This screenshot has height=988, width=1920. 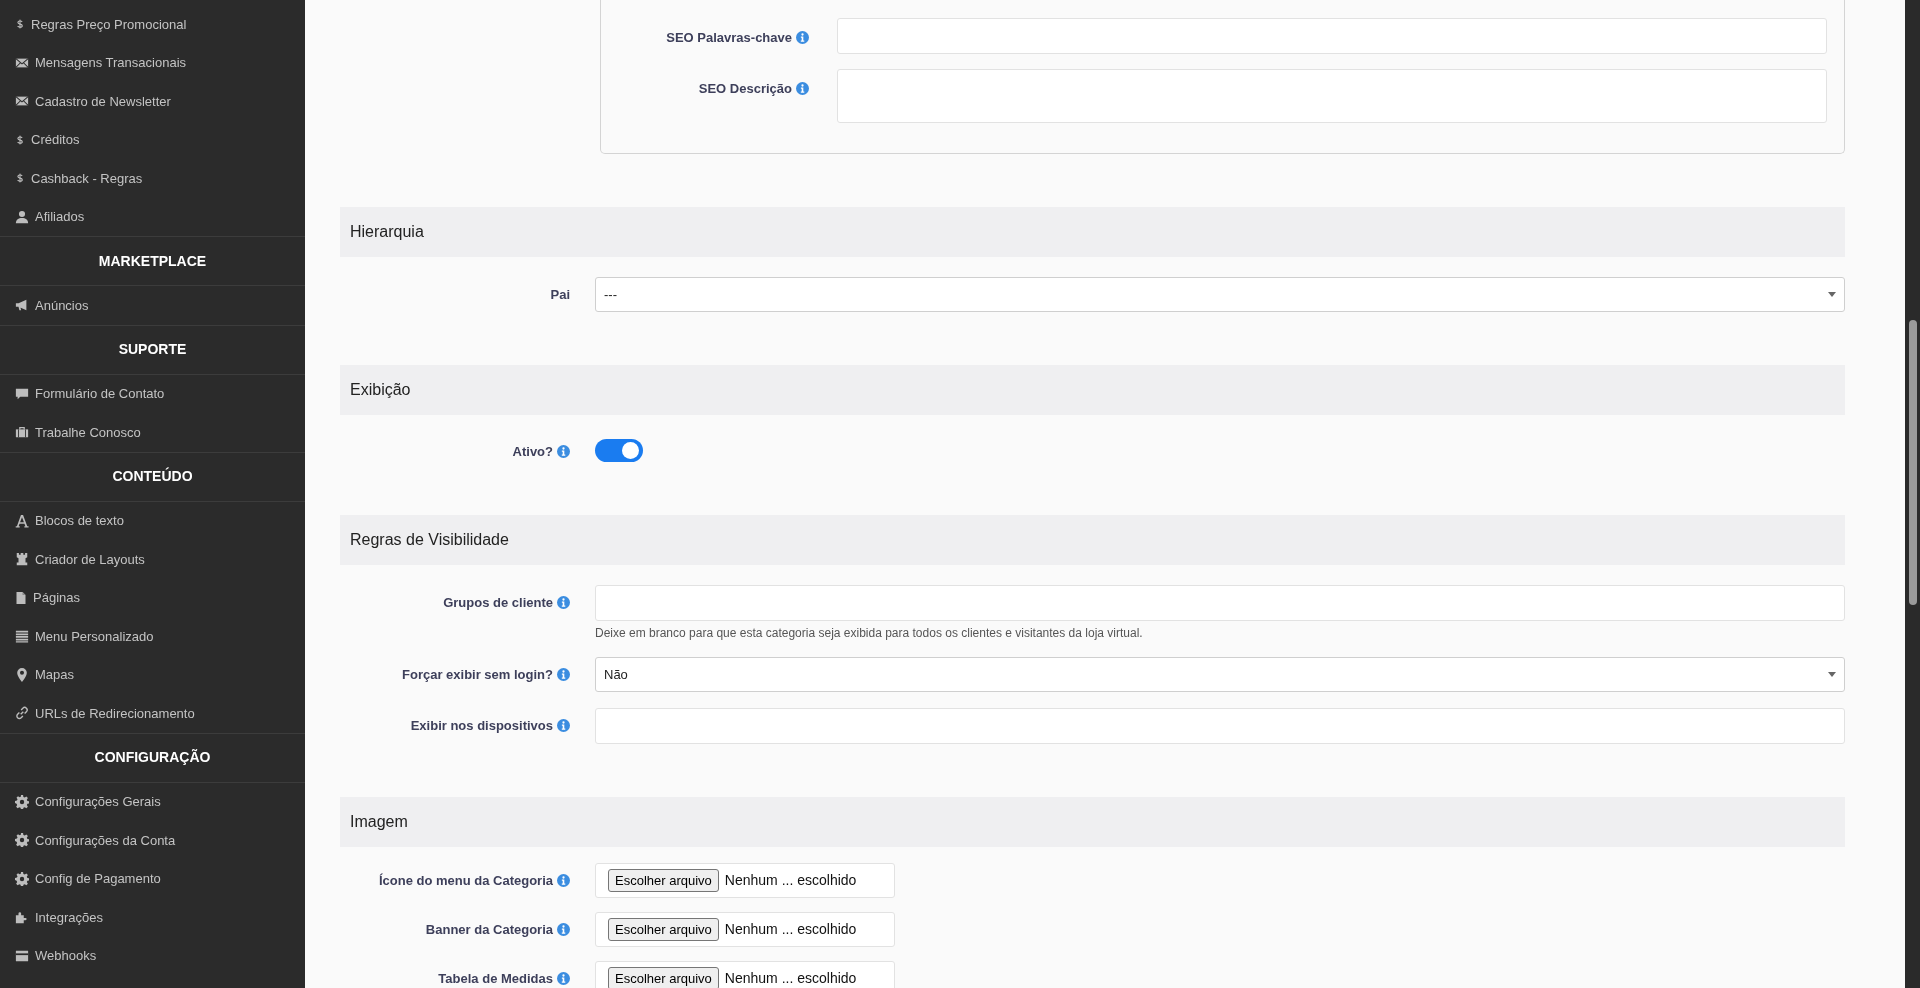 What do you see at coordinates (22, 713) in the screenshot?
I see `link-icon` at bounding box center [22, 713].